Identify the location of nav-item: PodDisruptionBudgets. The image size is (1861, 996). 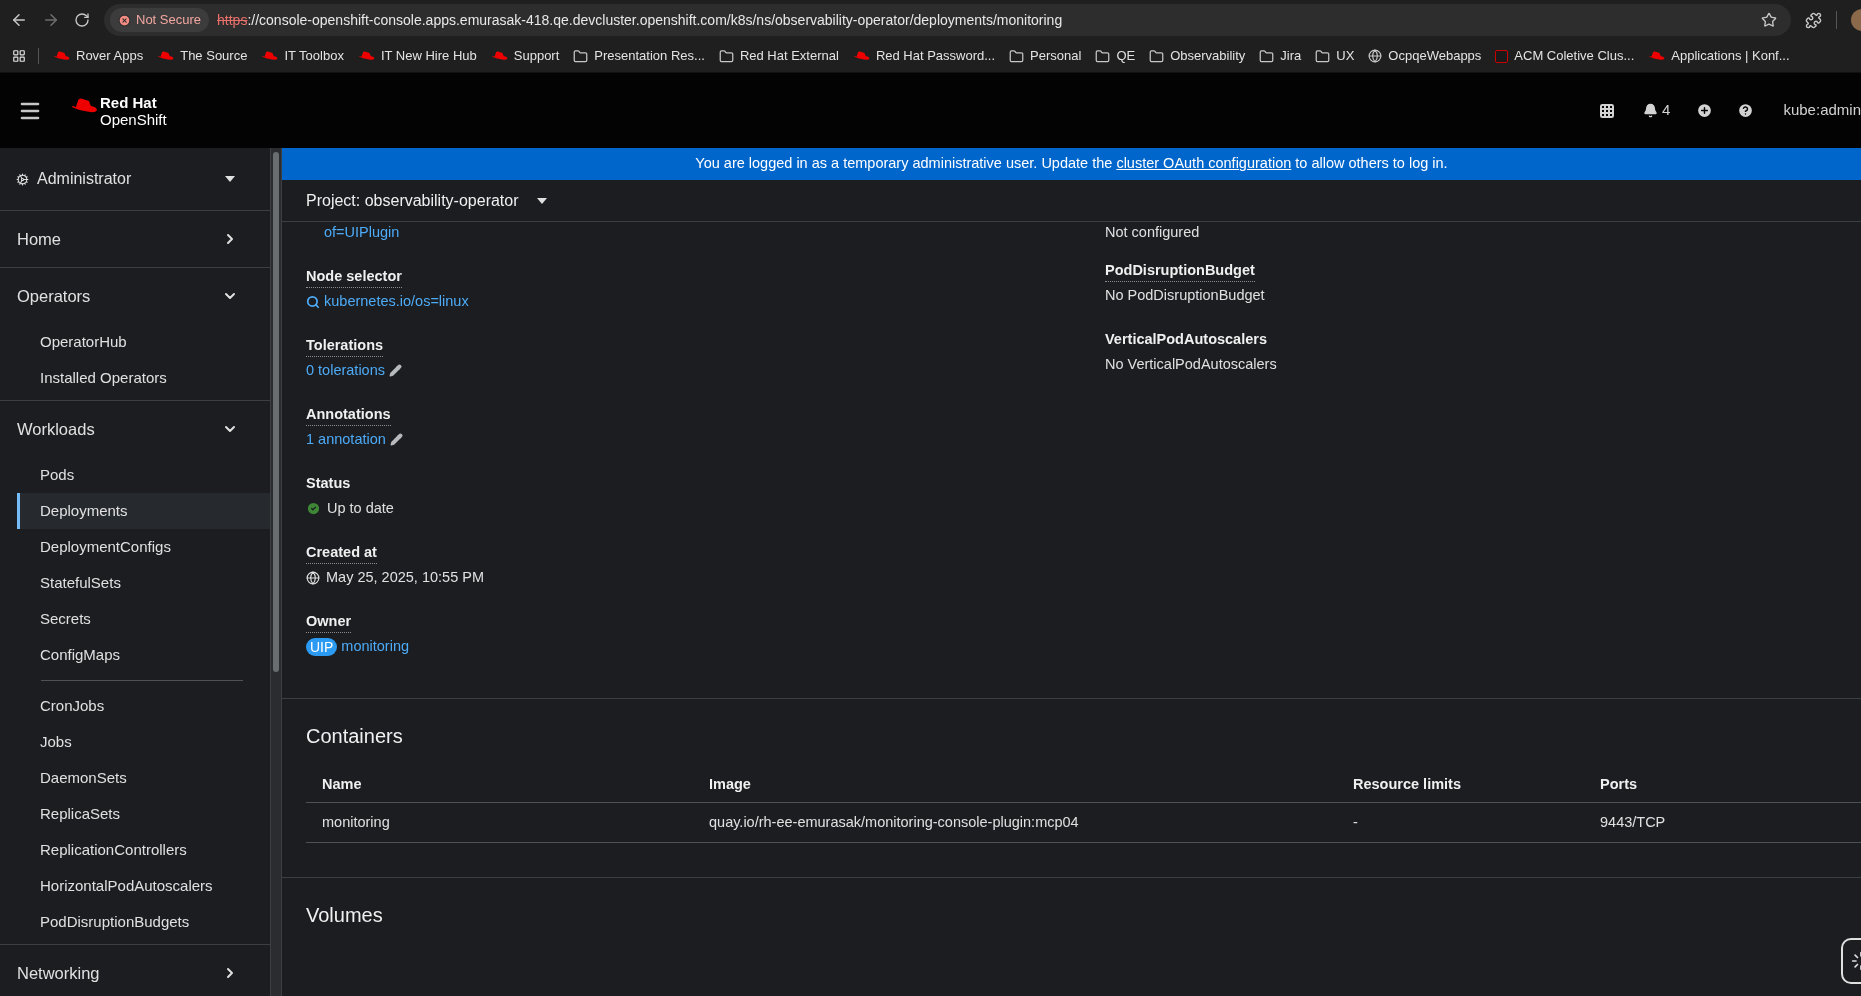
(143, 922).